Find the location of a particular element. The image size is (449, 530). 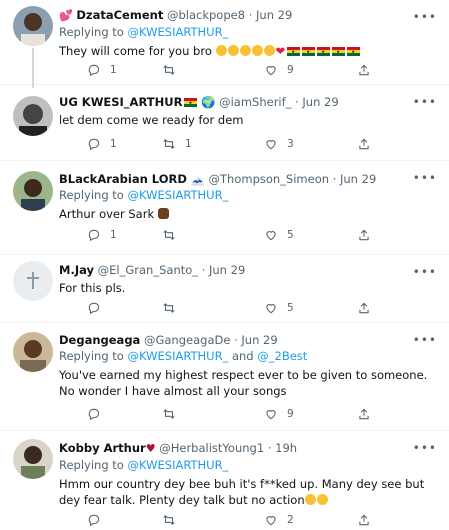

ghana-flag-emojis is located at coordinates (323, 51).